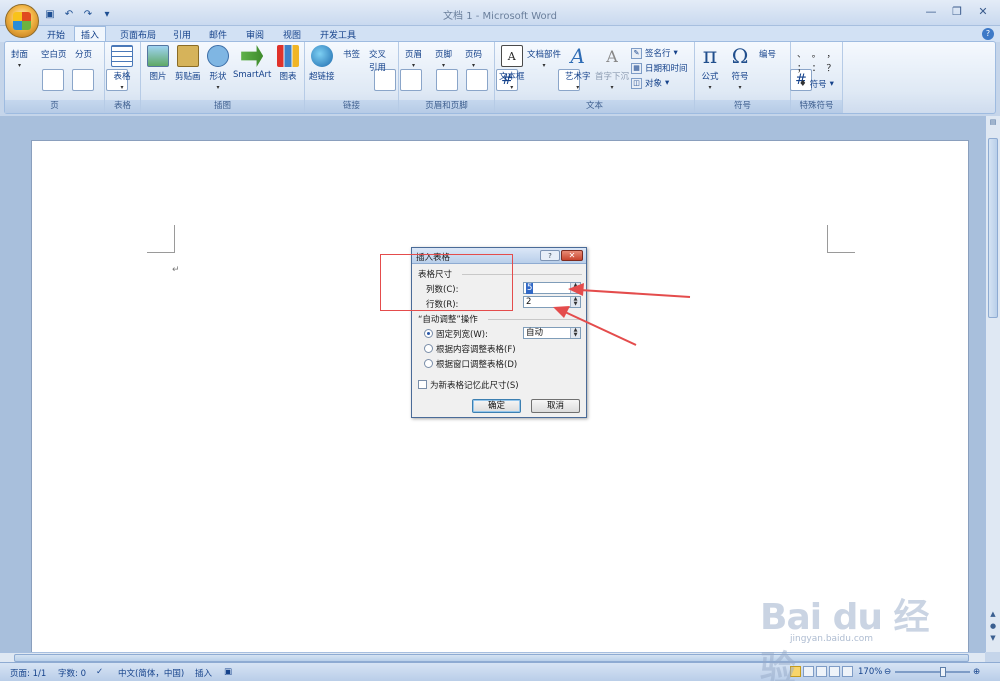  What do you see at coordinates (555, 406) in the screenshot?
I see `cancel-button: 取消` at bounding box center [555, 406].